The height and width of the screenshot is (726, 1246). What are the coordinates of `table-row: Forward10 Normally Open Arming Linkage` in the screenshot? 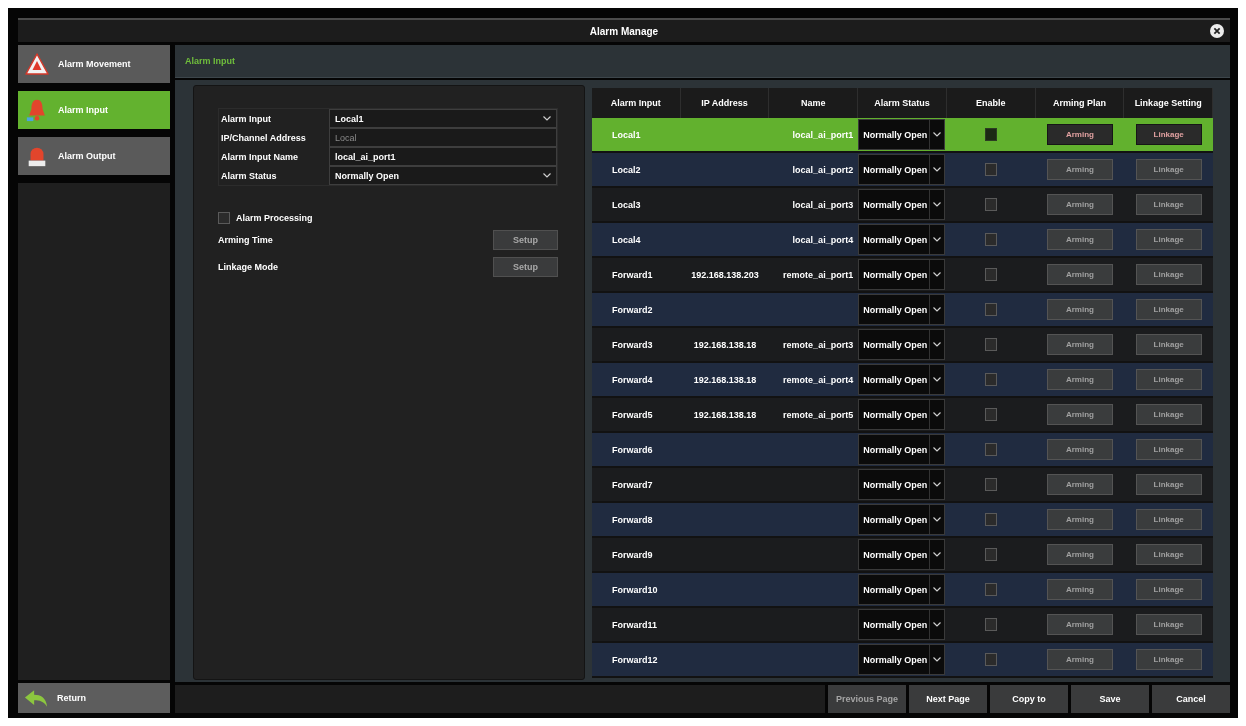 It's located at (902, 590).